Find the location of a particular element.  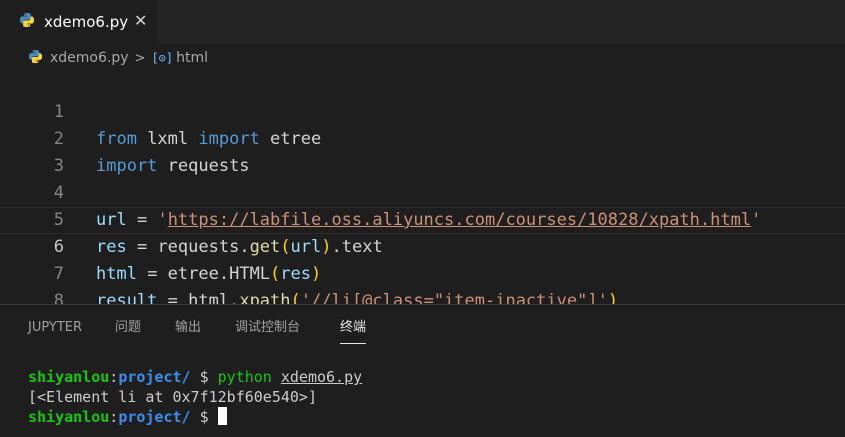

tab-debug-console: 调试控制台 is located at coordinates (267, 328).